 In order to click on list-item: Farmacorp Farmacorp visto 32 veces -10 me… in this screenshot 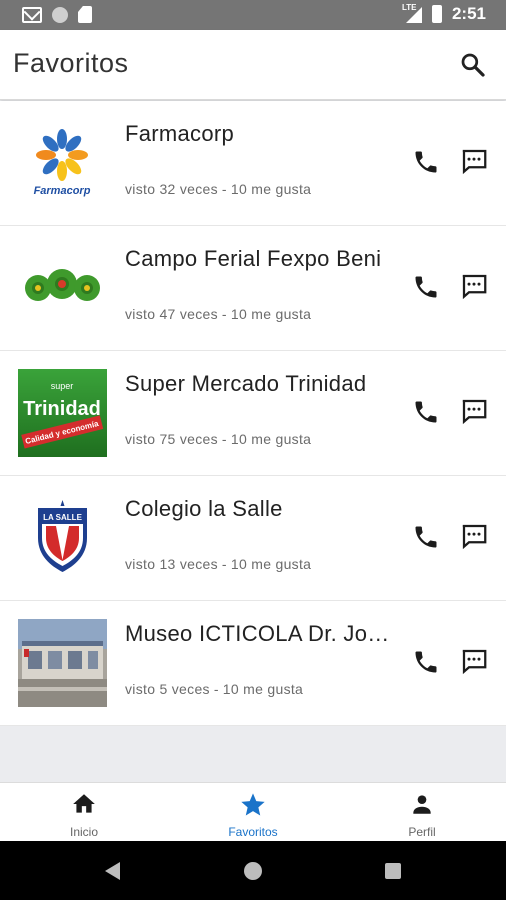, I will do `click(253, 163)`.